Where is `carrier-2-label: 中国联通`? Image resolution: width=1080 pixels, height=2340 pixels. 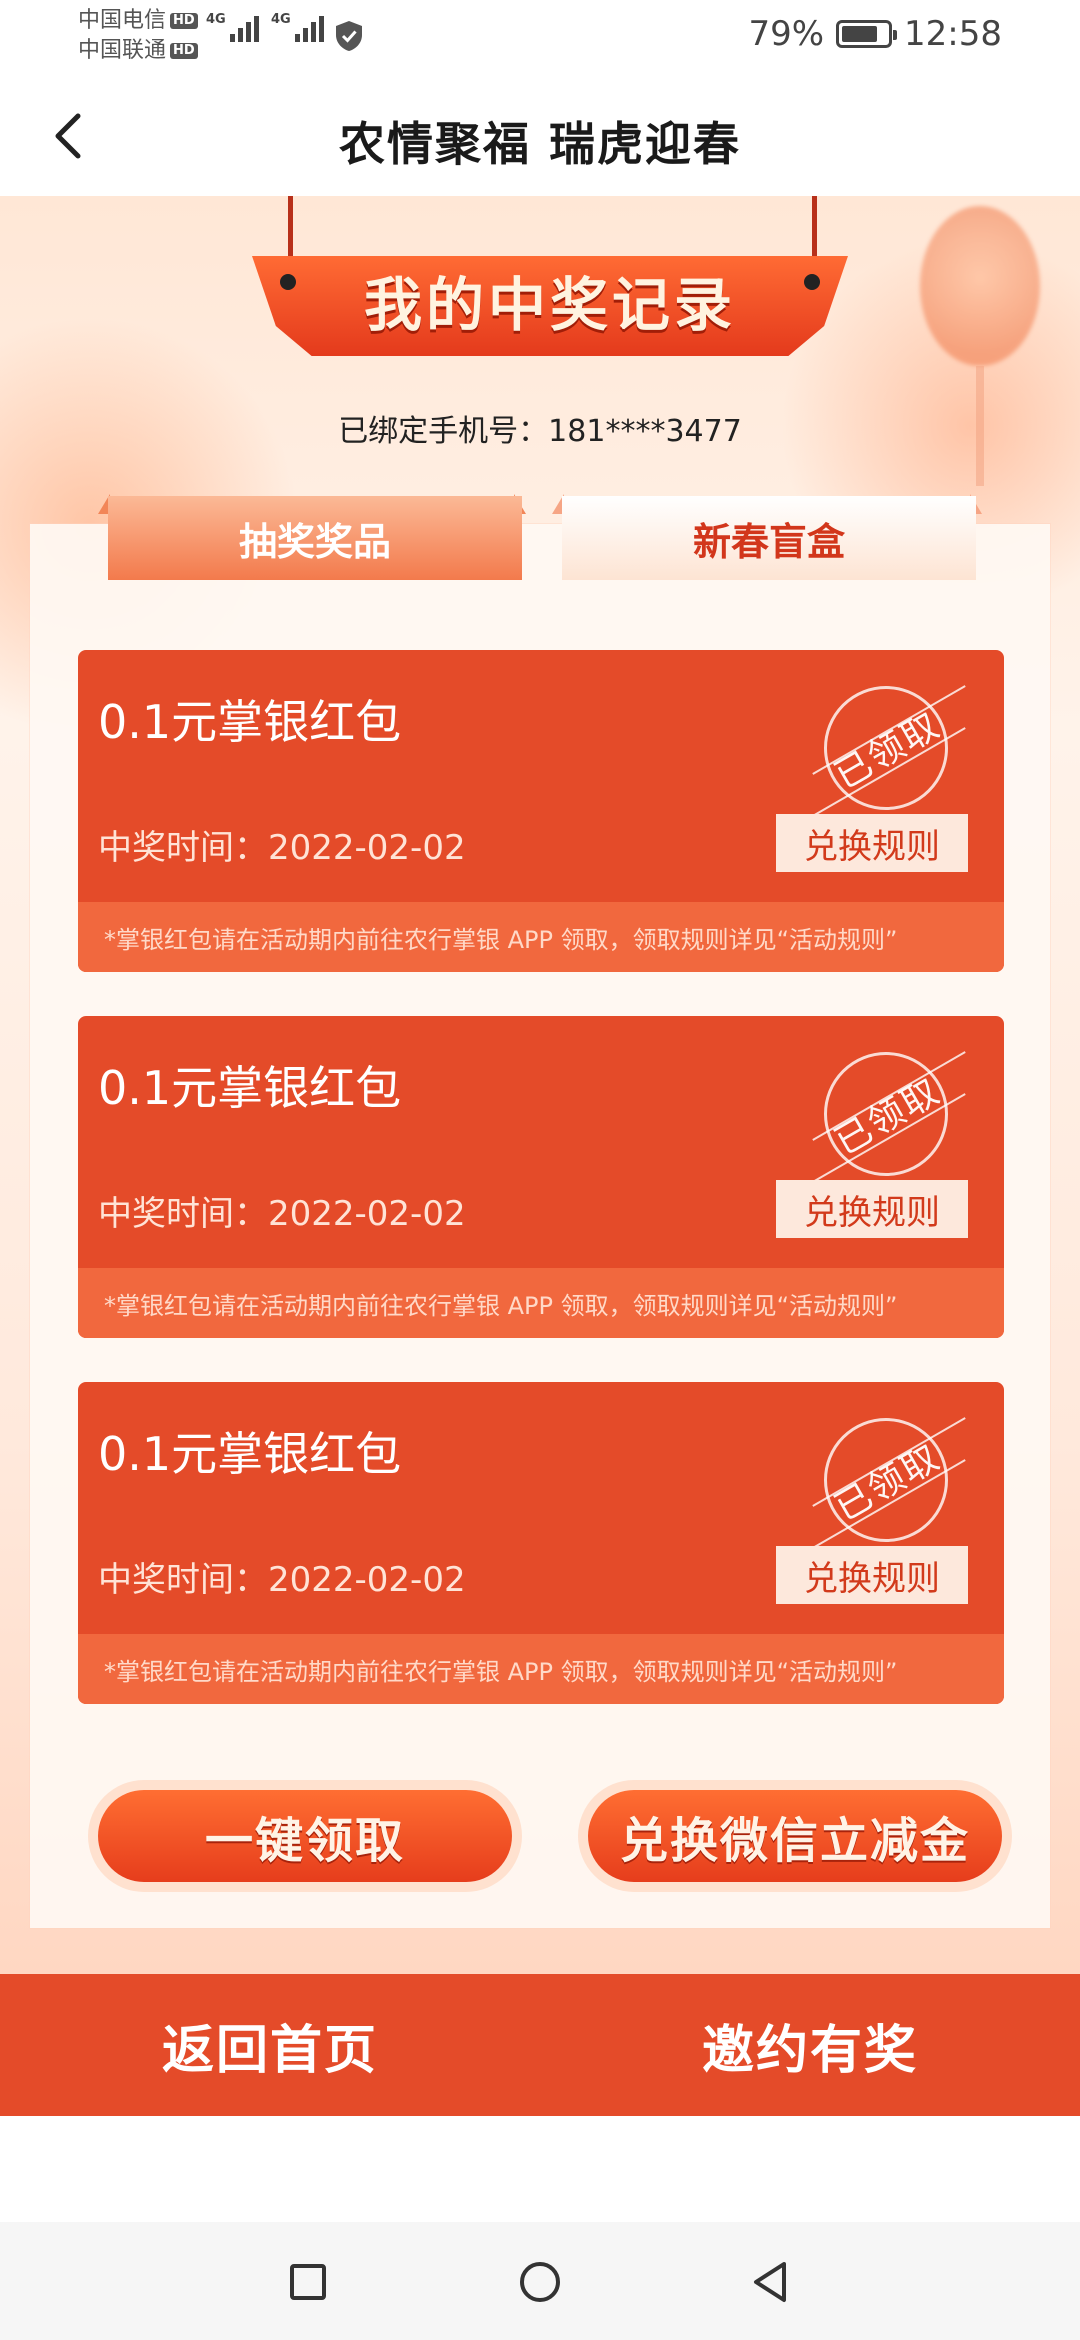 carrier-2-label: 中国联通 is located at coordinates (122, 50).